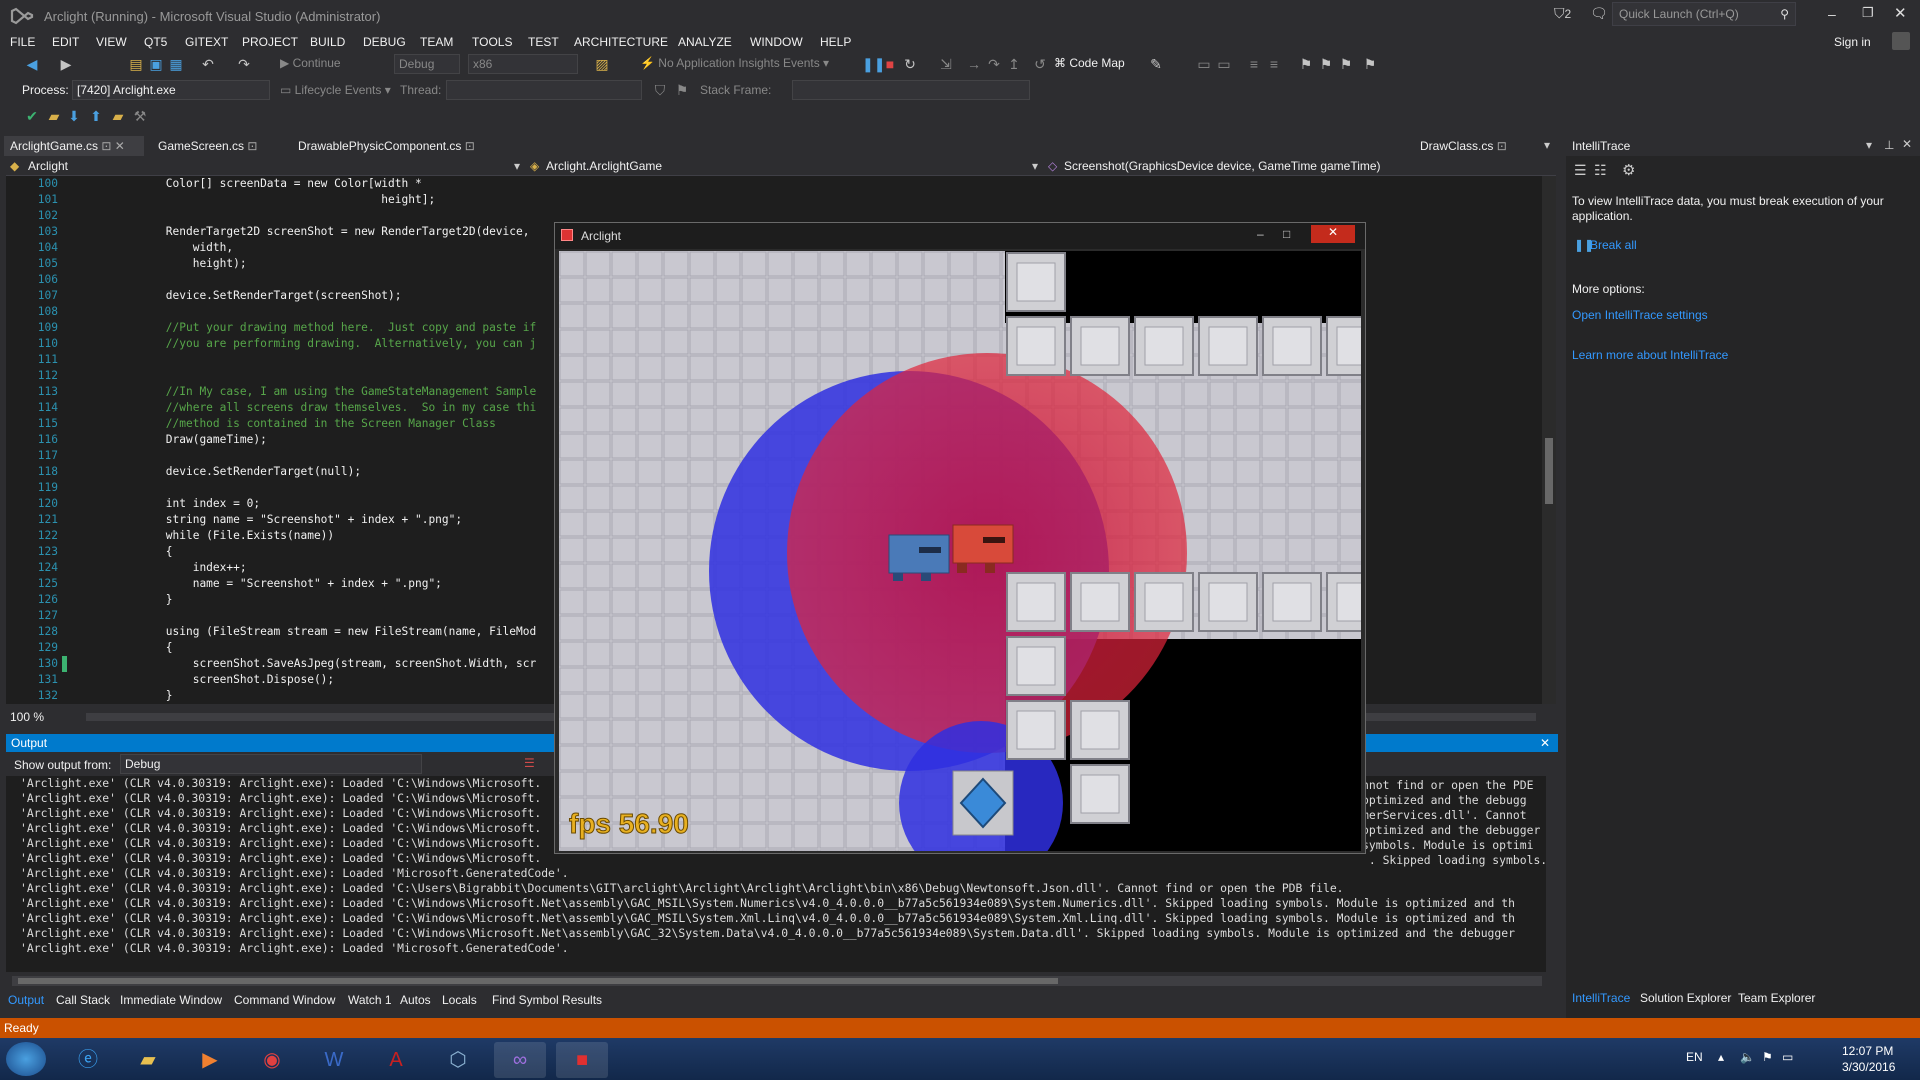 This screenshot has width=1920, height=1080. What do you see at coordinates (32, 116) in the screenshot?
I see `check-icon: ✔` at bounding box center [32, 116].